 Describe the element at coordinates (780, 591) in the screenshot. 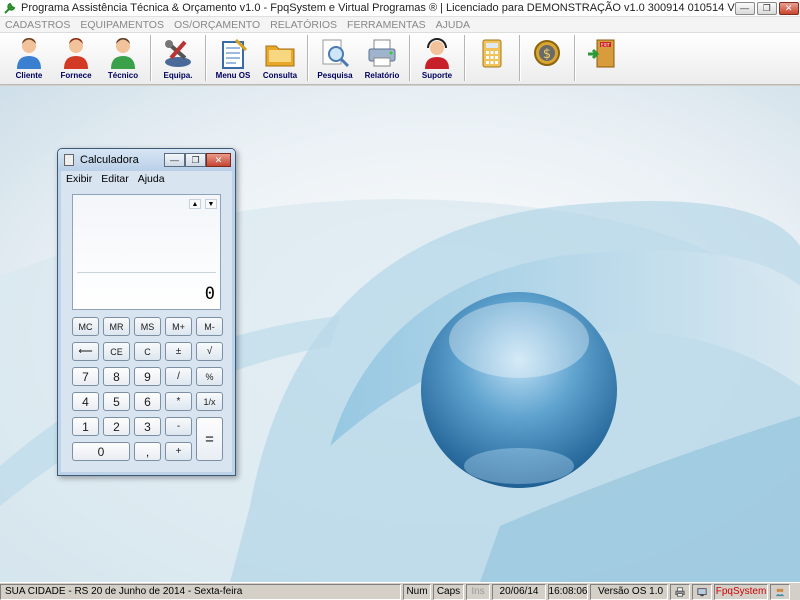

I see `status-users-panel` at that location.